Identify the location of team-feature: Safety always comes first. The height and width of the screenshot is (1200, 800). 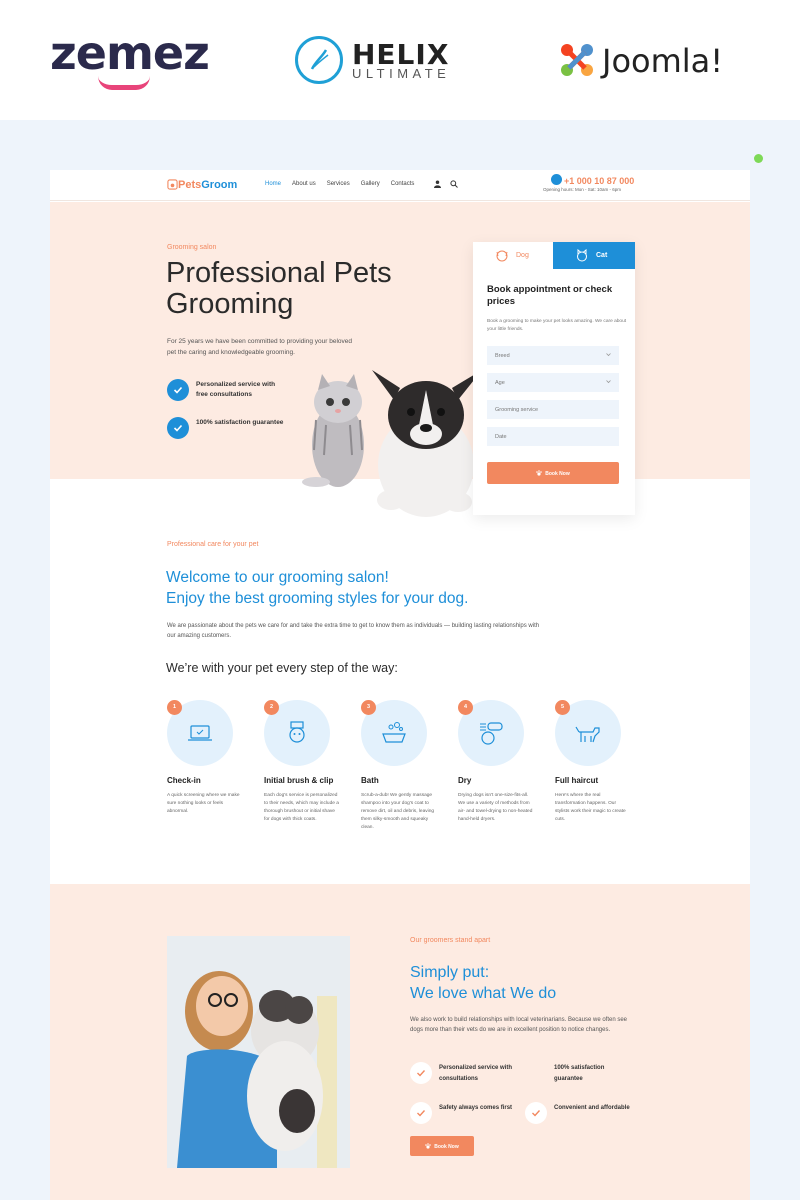
(476, 1108).